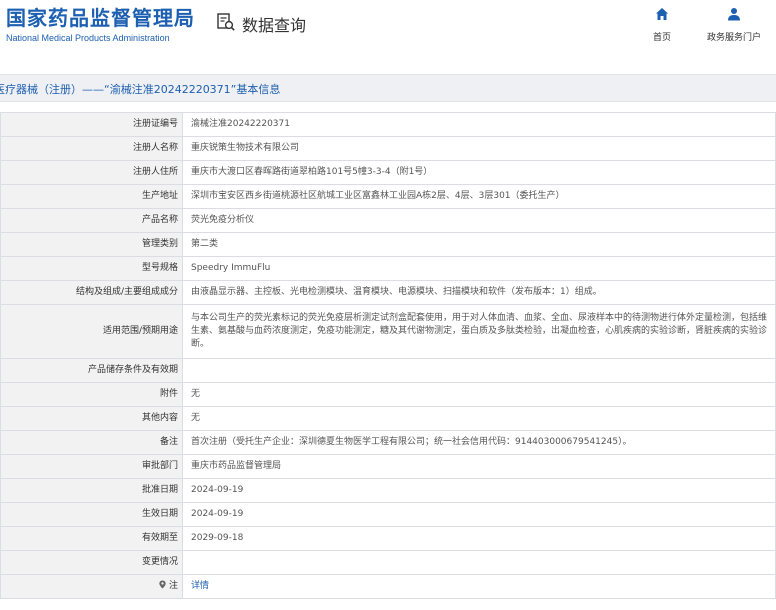 This screenshot has width=776, height=610. What do you see at coordinates (479, 148) in the screenshot?
I see `row-value: 重庆锐策生物技术有限公司` at bounding box center [479, 148].